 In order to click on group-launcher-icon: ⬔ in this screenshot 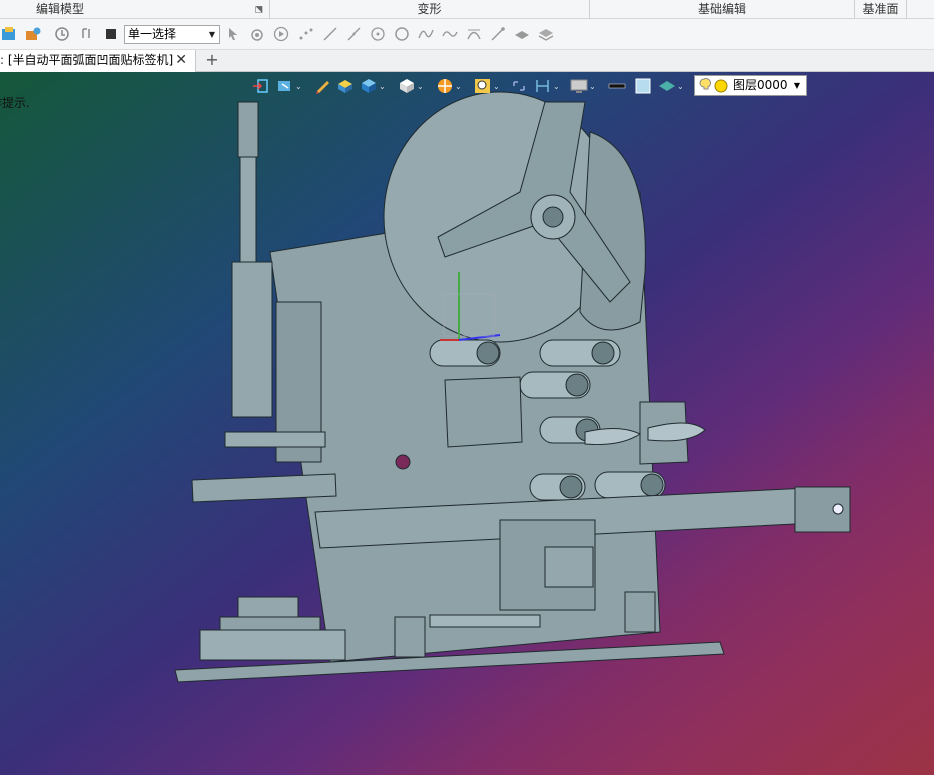, I will do `click(258, 10)`.